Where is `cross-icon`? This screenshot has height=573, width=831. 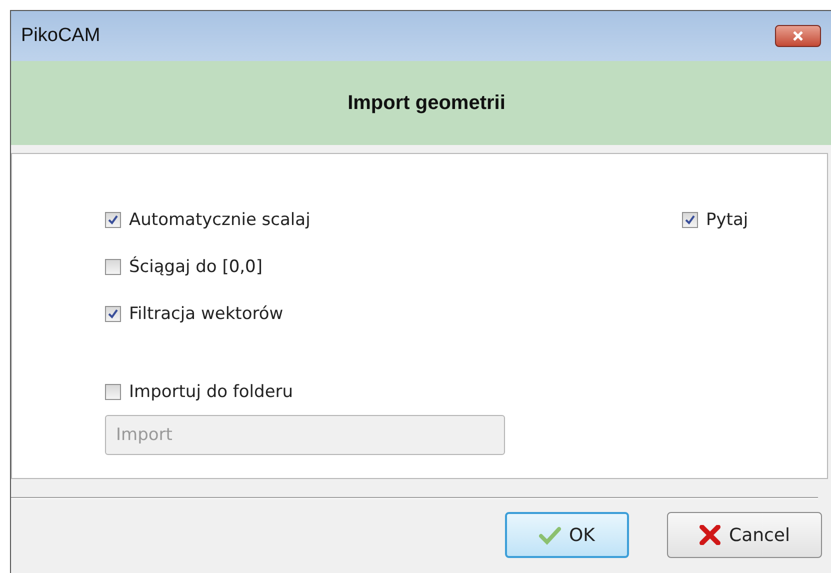
cross-icon is located at coordinates (710, 535).